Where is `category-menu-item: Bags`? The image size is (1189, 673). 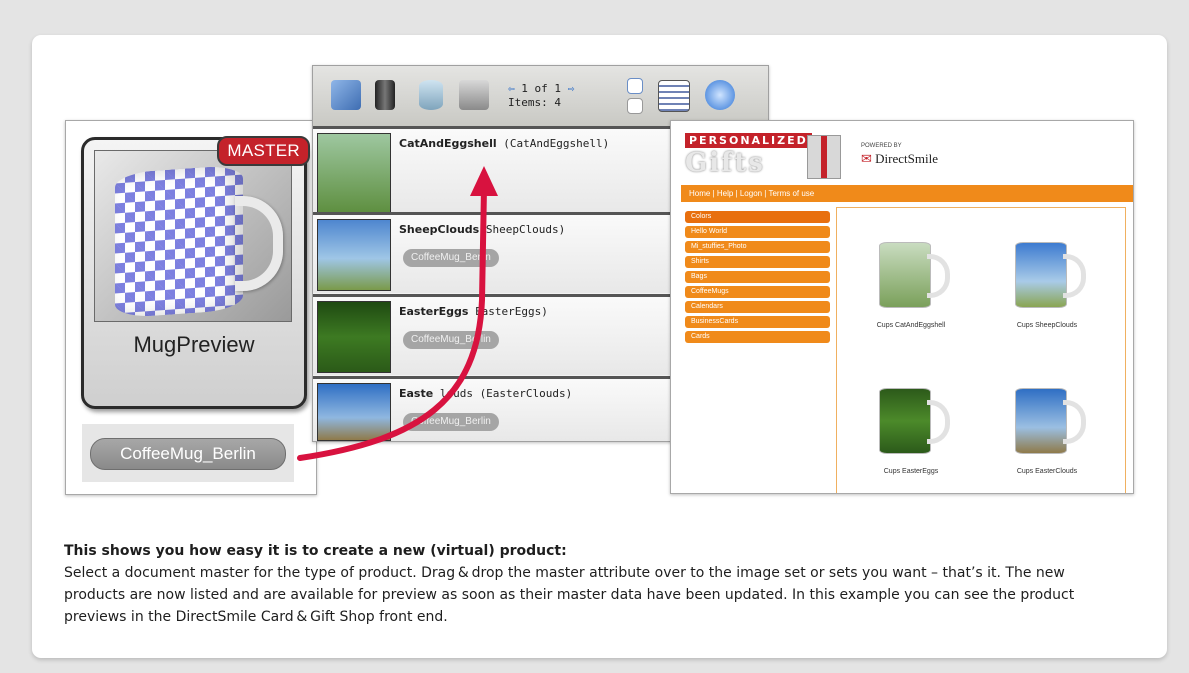 category-menu-item: Bags is located at coordinates (757, 277).